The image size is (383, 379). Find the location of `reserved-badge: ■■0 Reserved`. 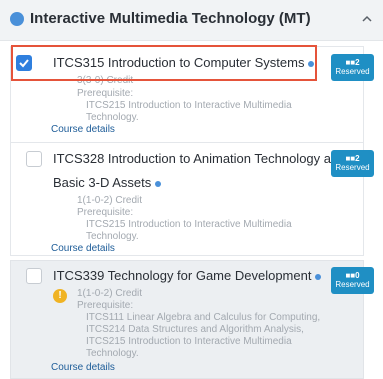

reserved-badge: ■■0 Reserved is located at coordinates (352, 280).